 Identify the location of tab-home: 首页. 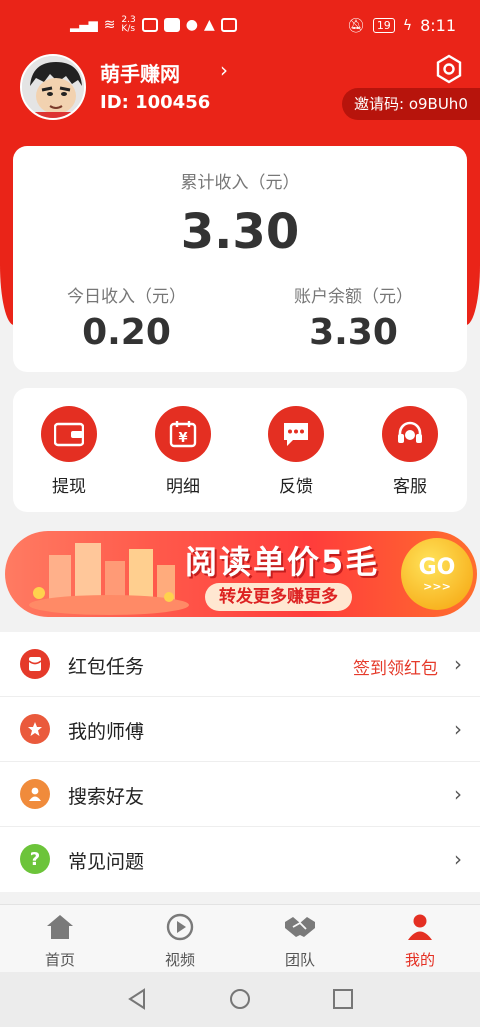
(60, 941).